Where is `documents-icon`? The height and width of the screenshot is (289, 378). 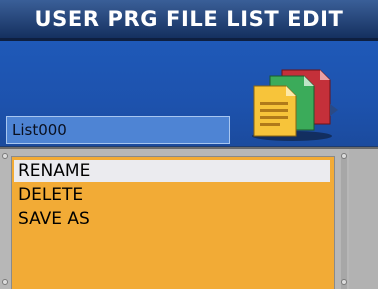
documents-icon is located at coordinates (295, 105).